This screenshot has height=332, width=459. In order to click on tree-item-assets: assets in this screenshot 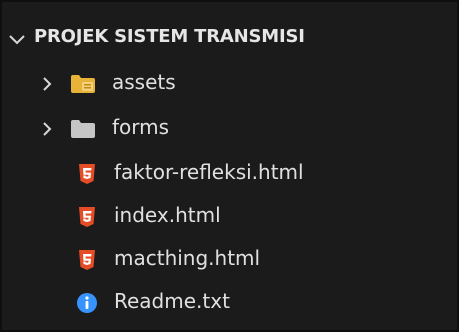, I will do `click(229, 84)`.